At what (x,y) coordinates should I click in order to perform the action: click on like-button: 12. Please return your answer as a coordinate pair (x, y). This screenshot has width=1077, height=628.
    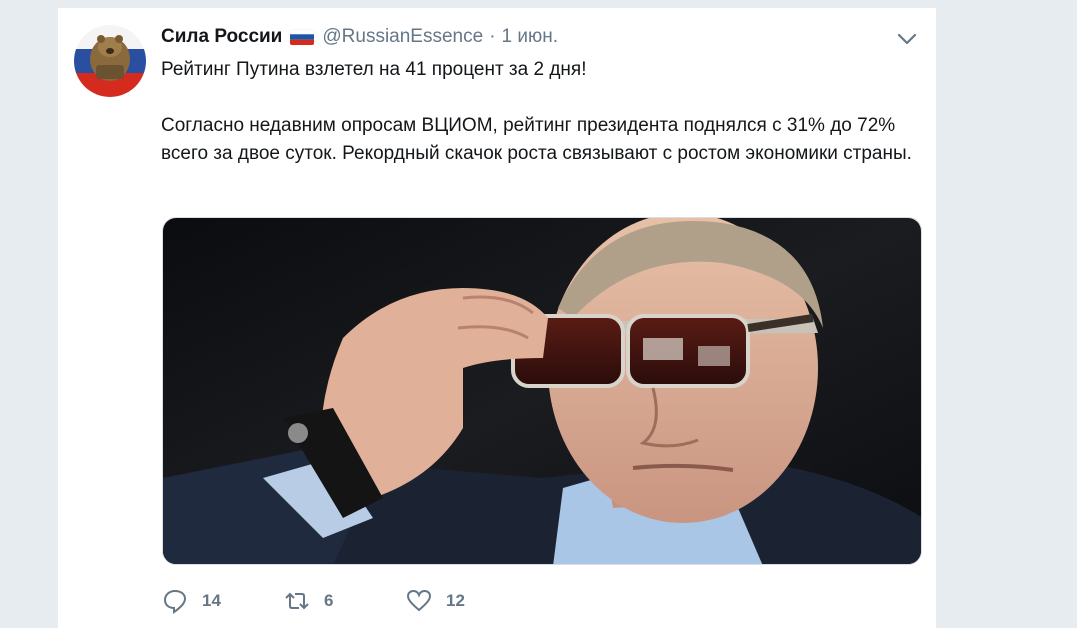
    Looking at the image, I should click on (456, 601).